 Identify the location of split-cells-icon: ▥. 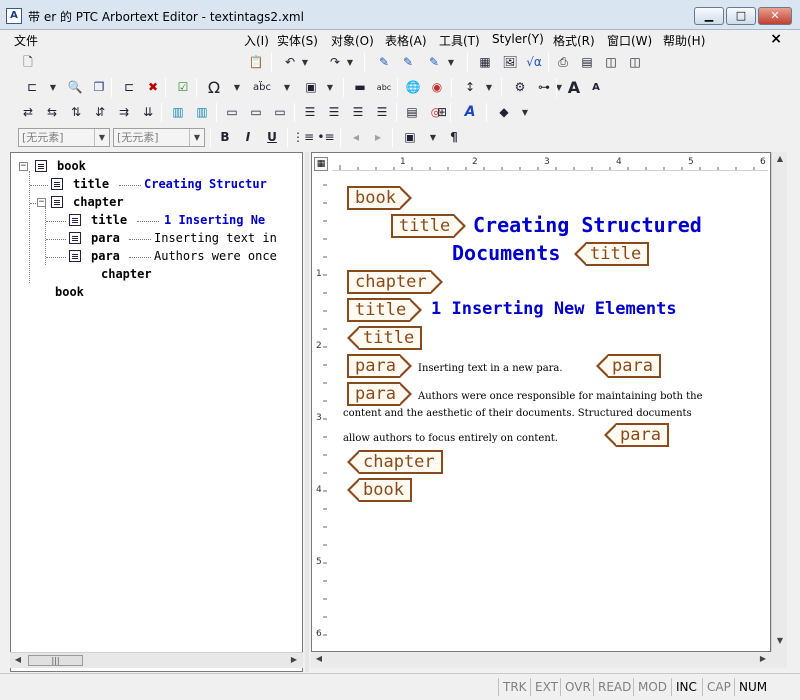
(202, 112).